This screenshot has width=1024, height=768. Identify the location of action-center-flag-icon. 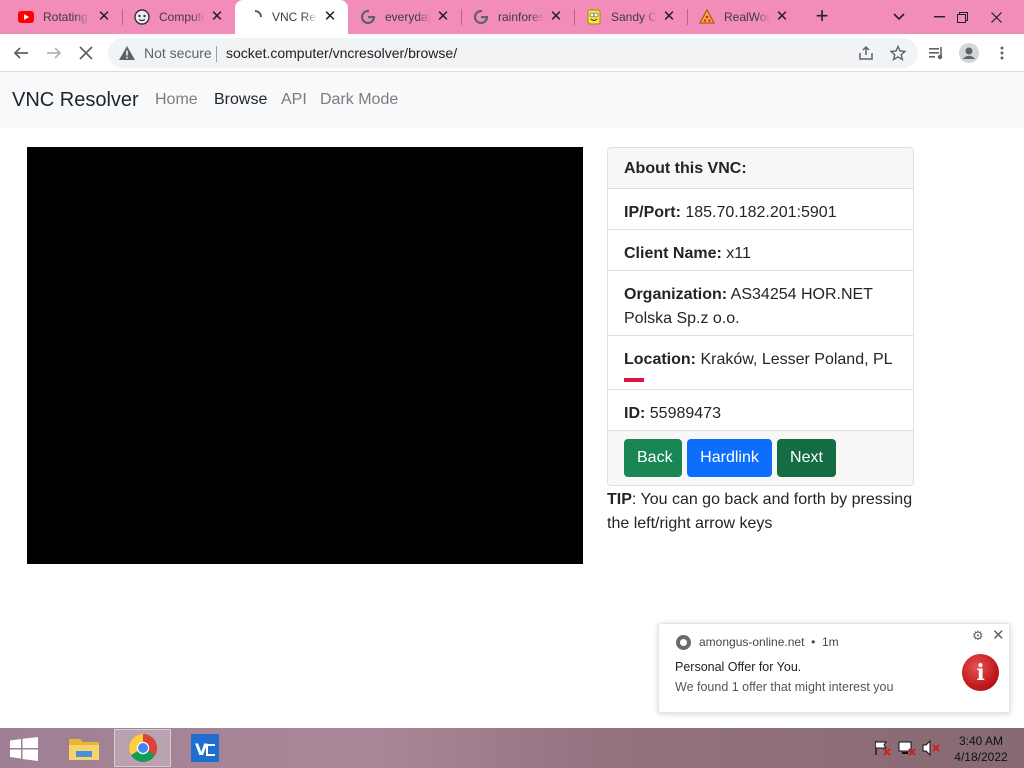
(882, 748).